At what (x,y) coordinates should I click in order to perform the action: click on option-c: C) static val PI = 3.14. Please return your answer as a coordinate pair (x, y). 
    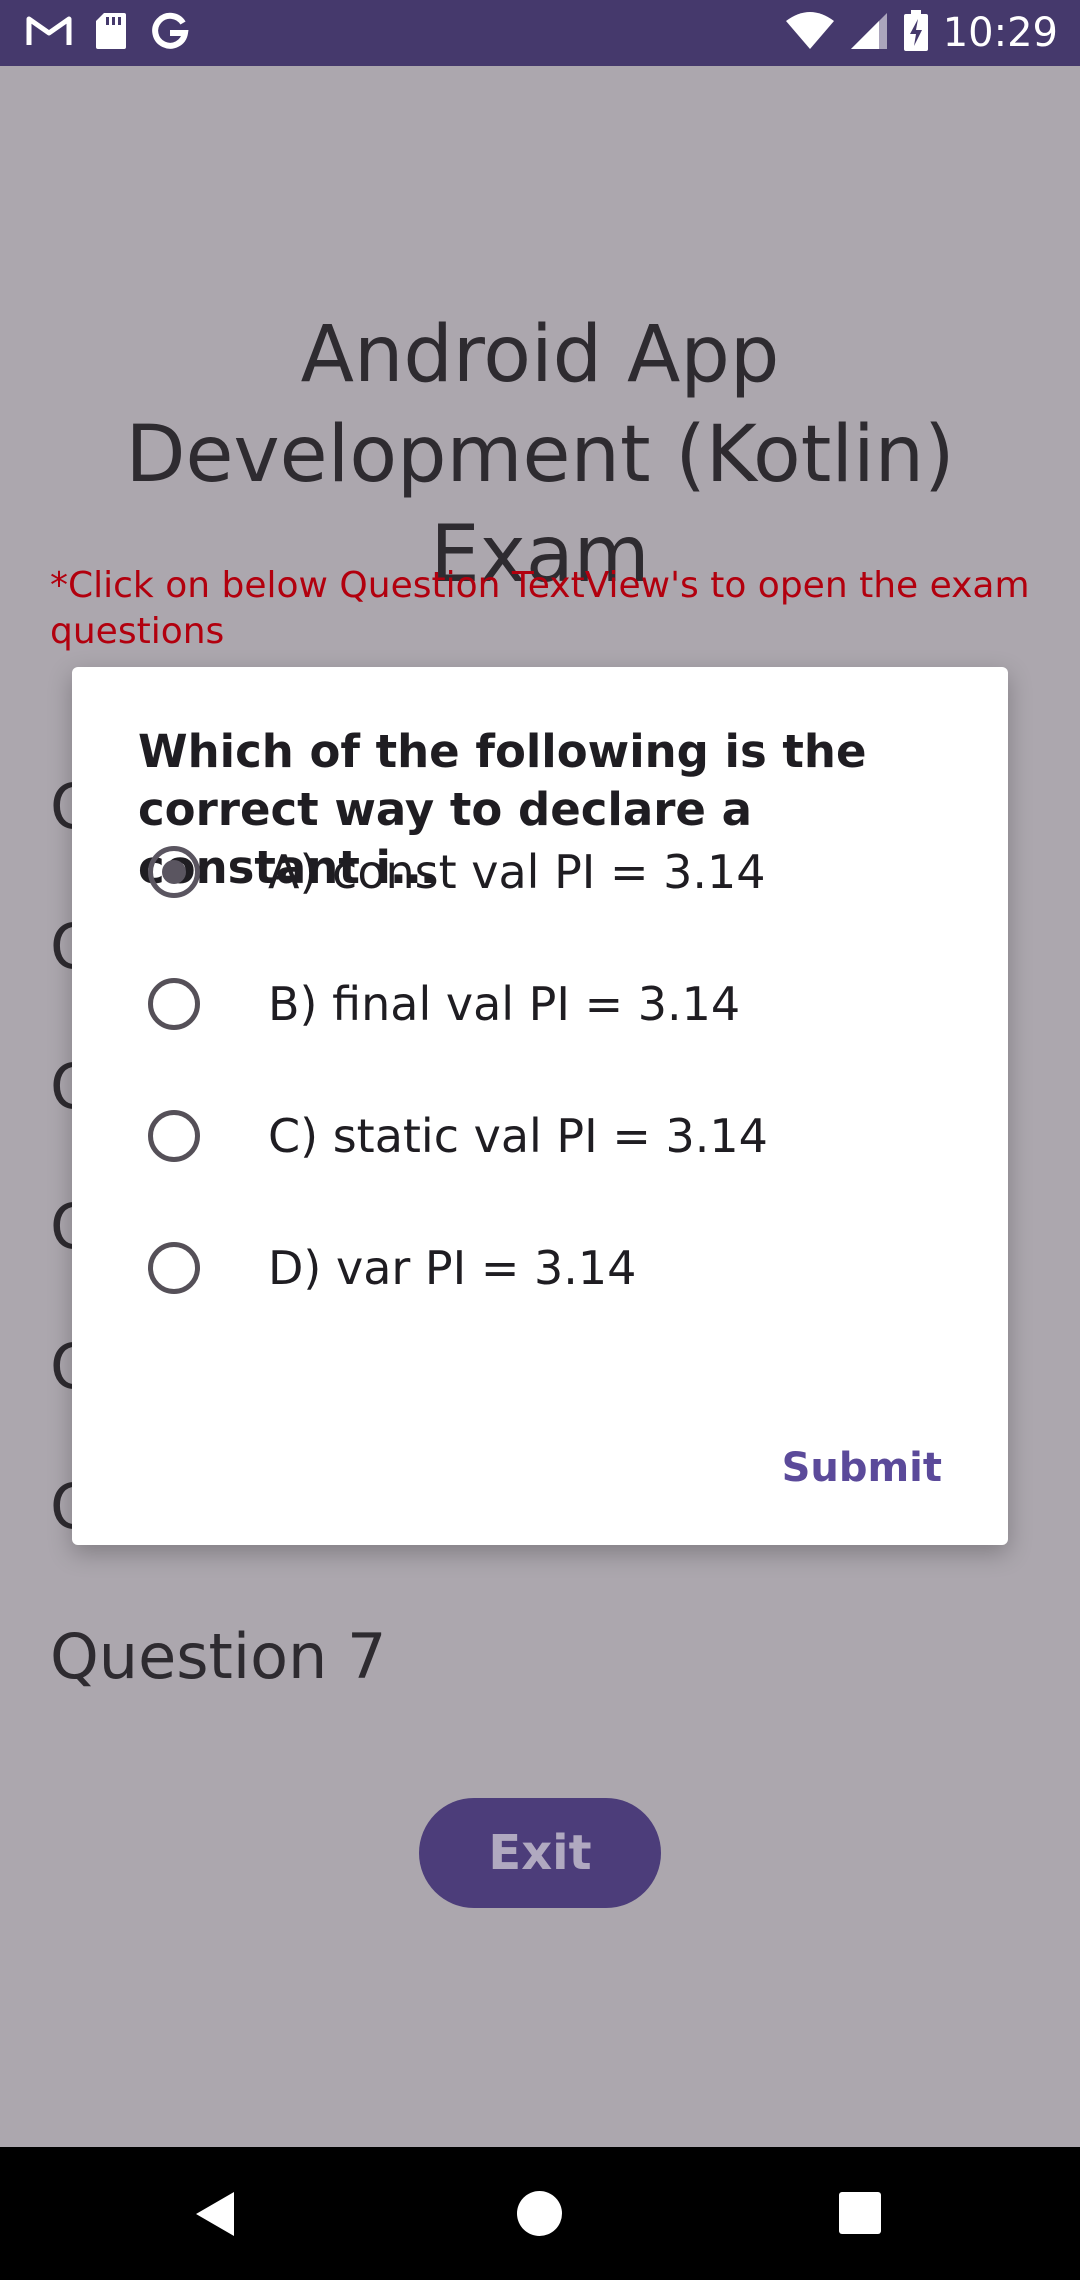
    Looking at the image, I should click on (553, 1136).